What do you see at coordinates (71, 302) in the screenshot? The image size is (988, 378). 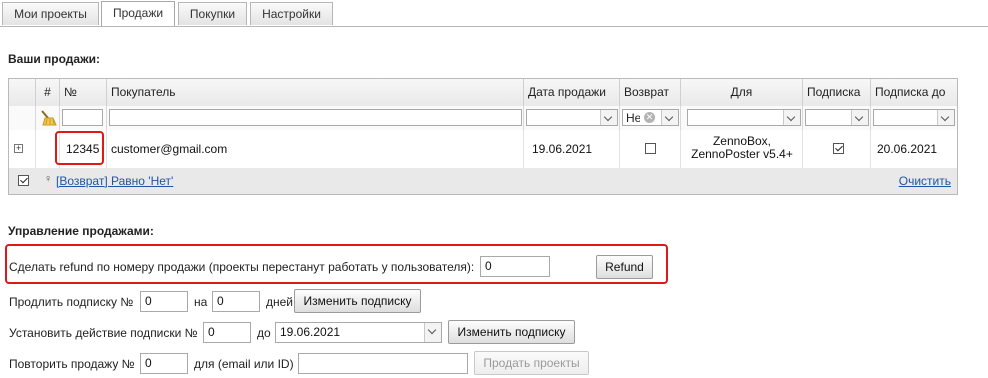 I see `extend-label: Продлить подписку №` at bounding box center [71, 302].